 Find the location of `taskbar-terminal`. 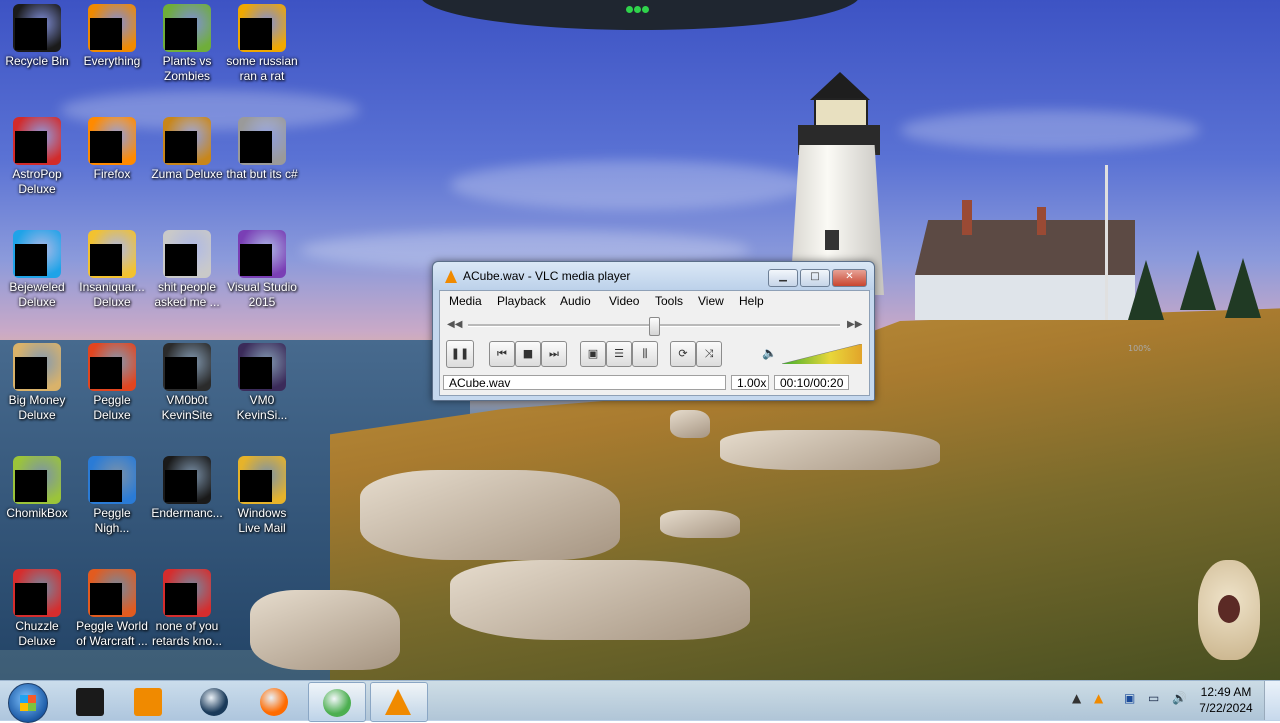

taskbar-terminal is located at coordinates (90, 701).